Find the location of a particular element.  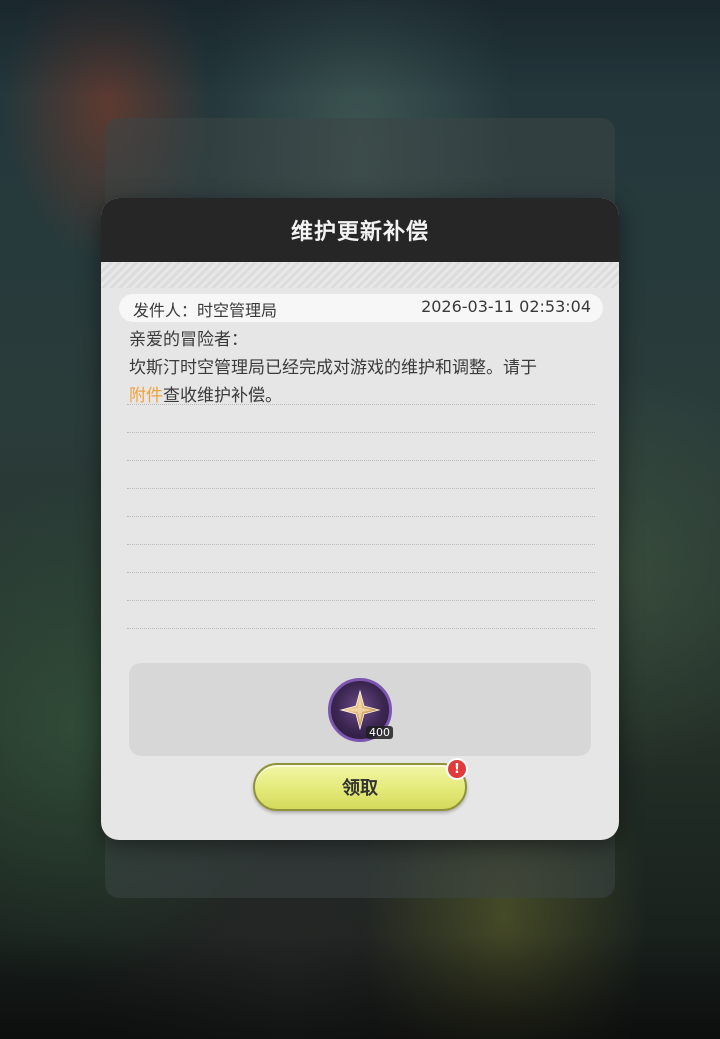

sender-label: 发件人：时空管理局 is located at coordinates (205, 310).